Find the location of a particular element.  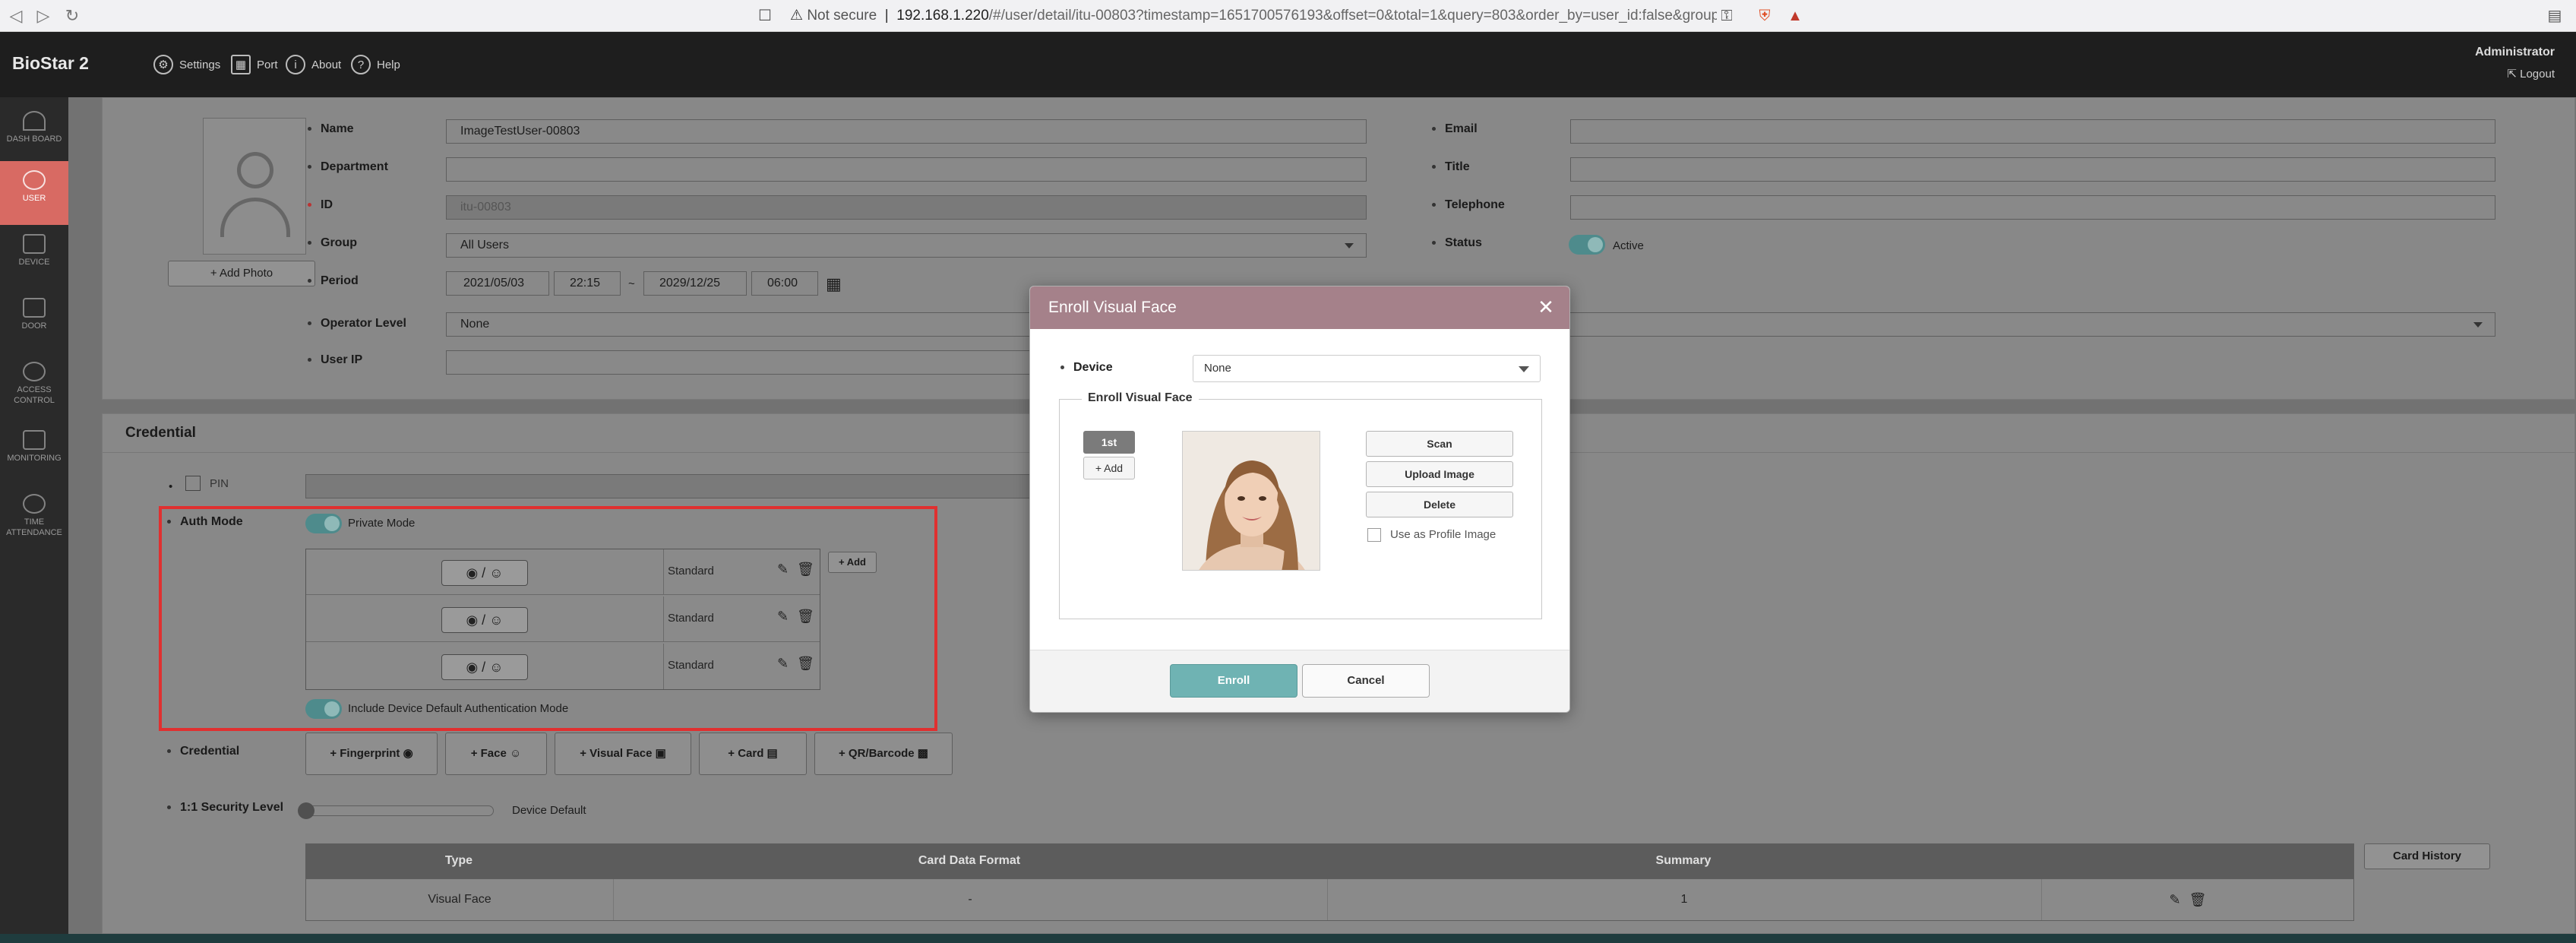

status-toggle is located at coordinates (1587, 245).